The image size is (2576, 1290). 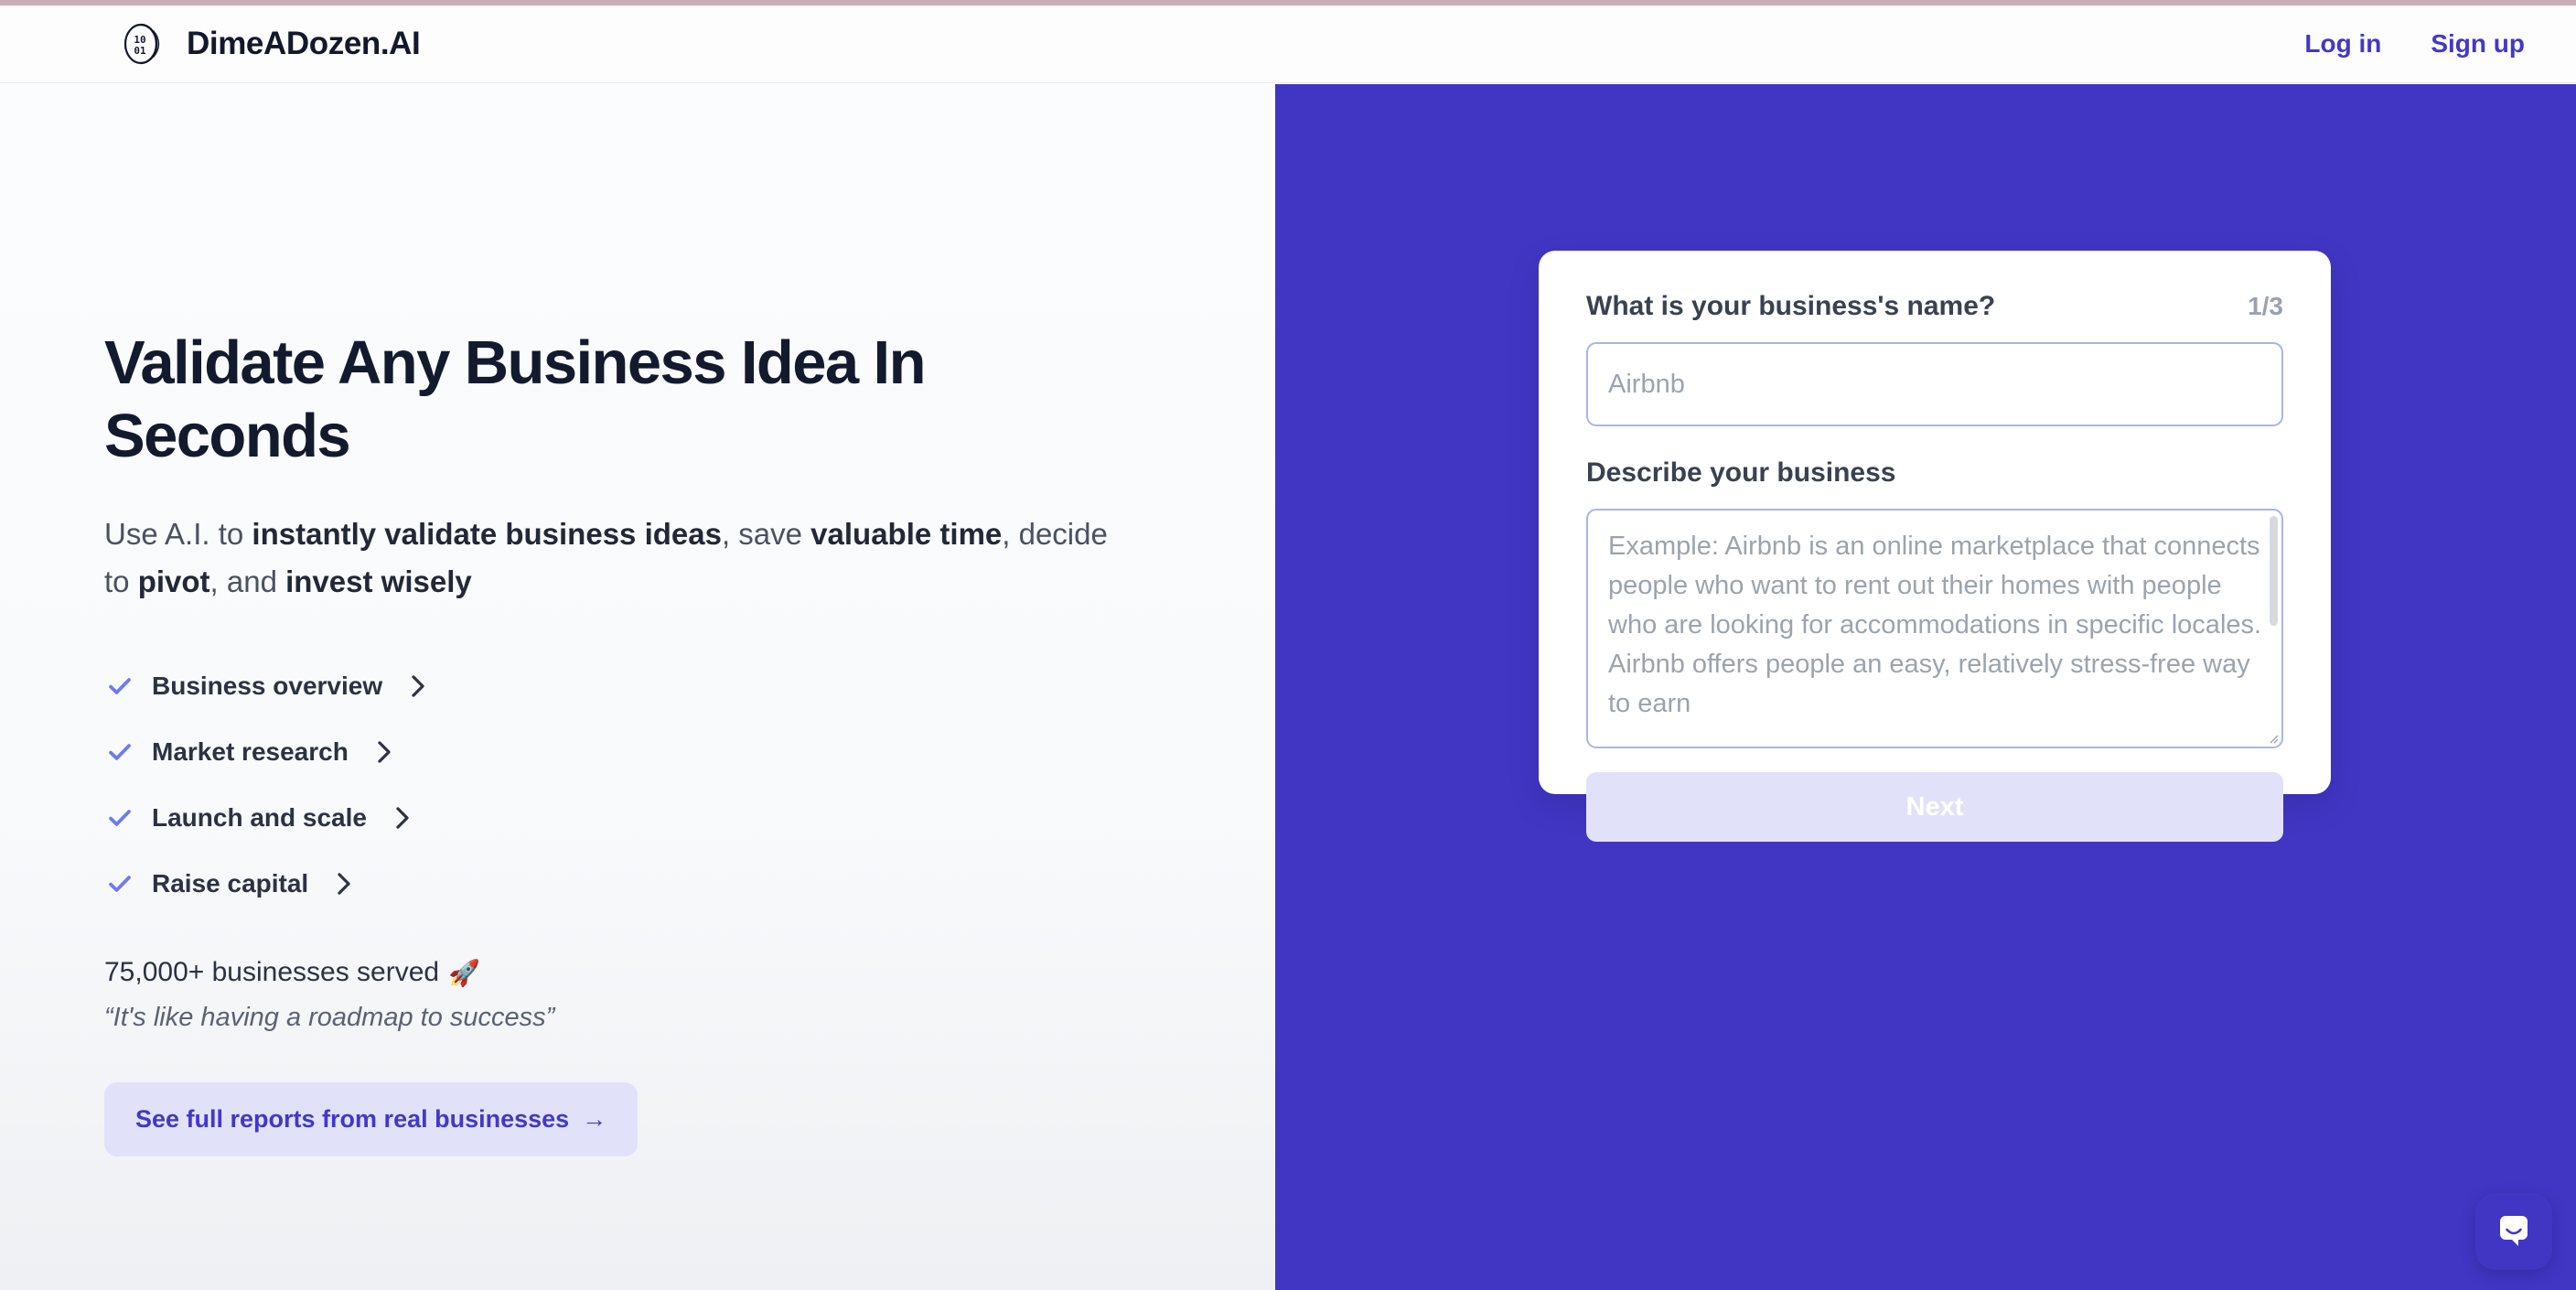 What do you see at coordinates (352, 1119) in the screenshot?
I see `see-full-reports-label: See full reports from real businesses` at bounding box center [352, 1119].